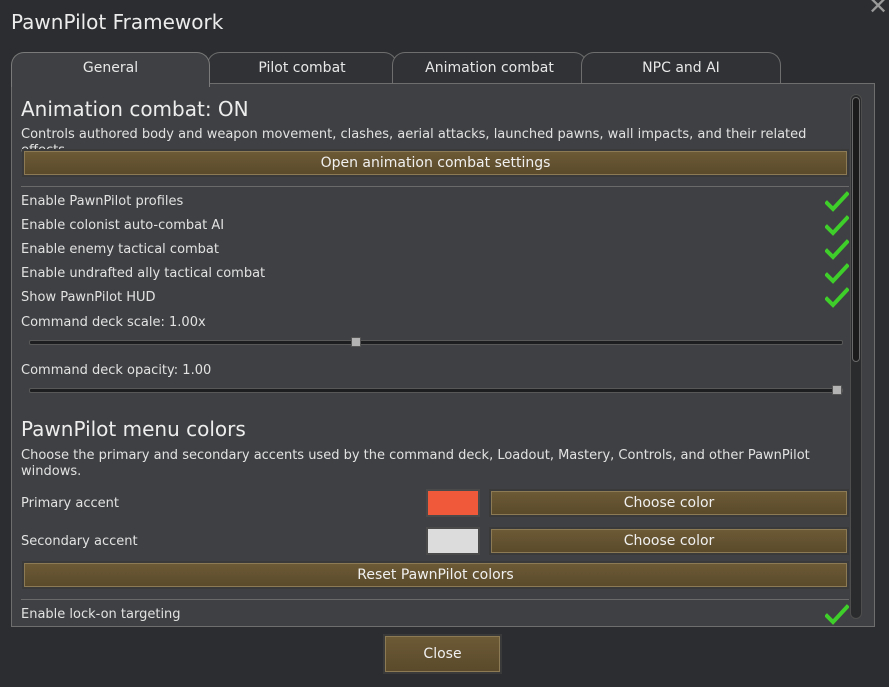 This screenshot has height=687, width=889. Describe the element at coordinates (442, 654) in the screenshot. I see `close-button: Close` at that location.